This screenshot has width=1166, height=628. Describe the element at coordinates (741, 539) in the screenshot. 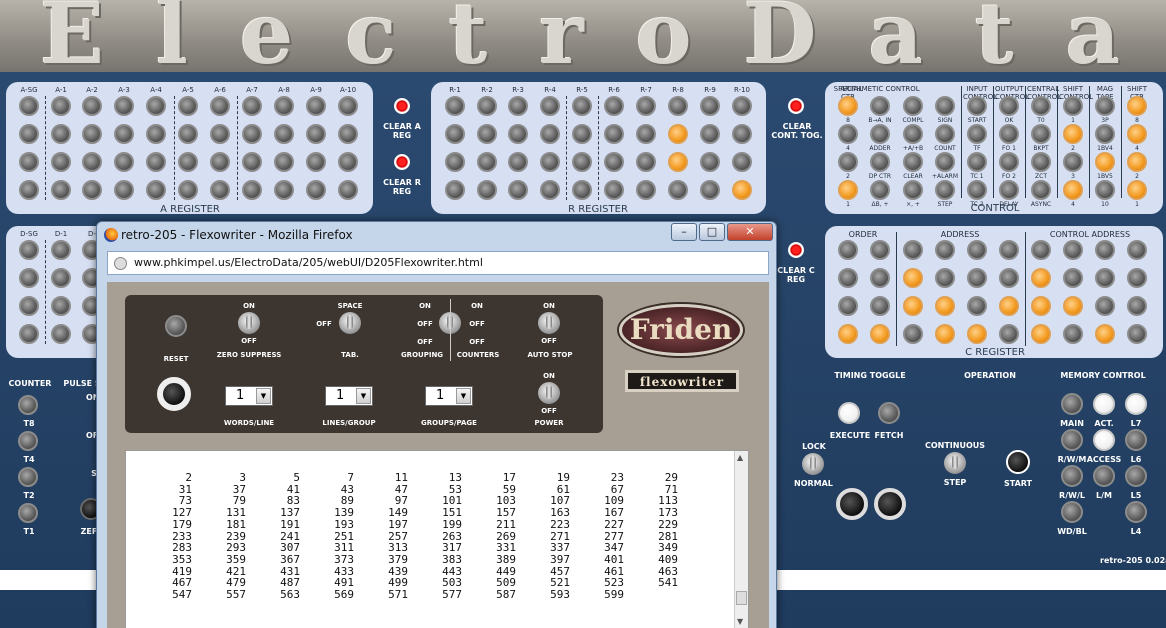

I see `paper-scrollbar: ▲ ▼` at that location.